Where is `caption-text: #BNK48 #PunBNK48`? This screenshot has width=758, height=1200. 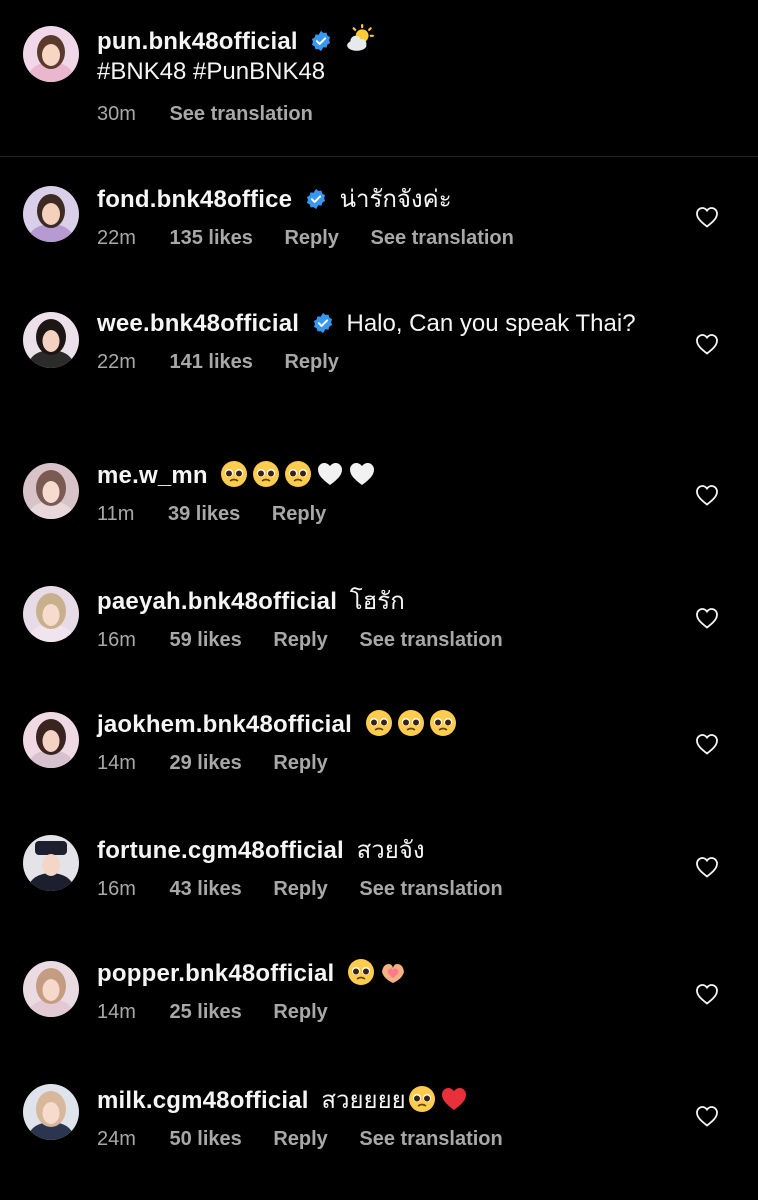
caption-text: #BNK48 #PunBNK48 is located at coordinates (211, 71).